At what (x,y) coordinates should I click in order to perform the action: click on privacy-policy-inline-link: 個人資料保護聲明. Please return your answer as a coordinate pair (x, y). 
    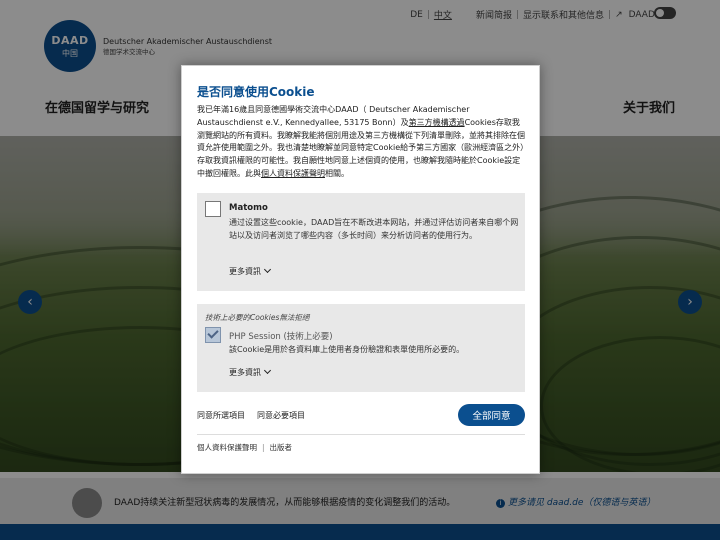
    Looking at the image, I should click on (293, 173).